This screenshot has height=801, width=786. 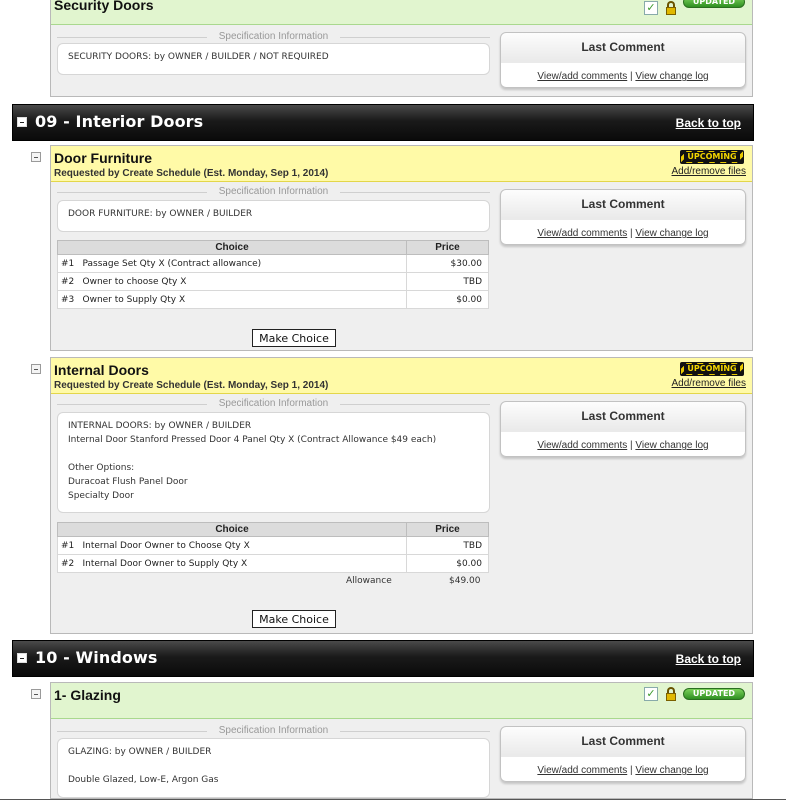 I want to click on choice-description: Owner to Supply Qty X, so click(x=243, y=299).